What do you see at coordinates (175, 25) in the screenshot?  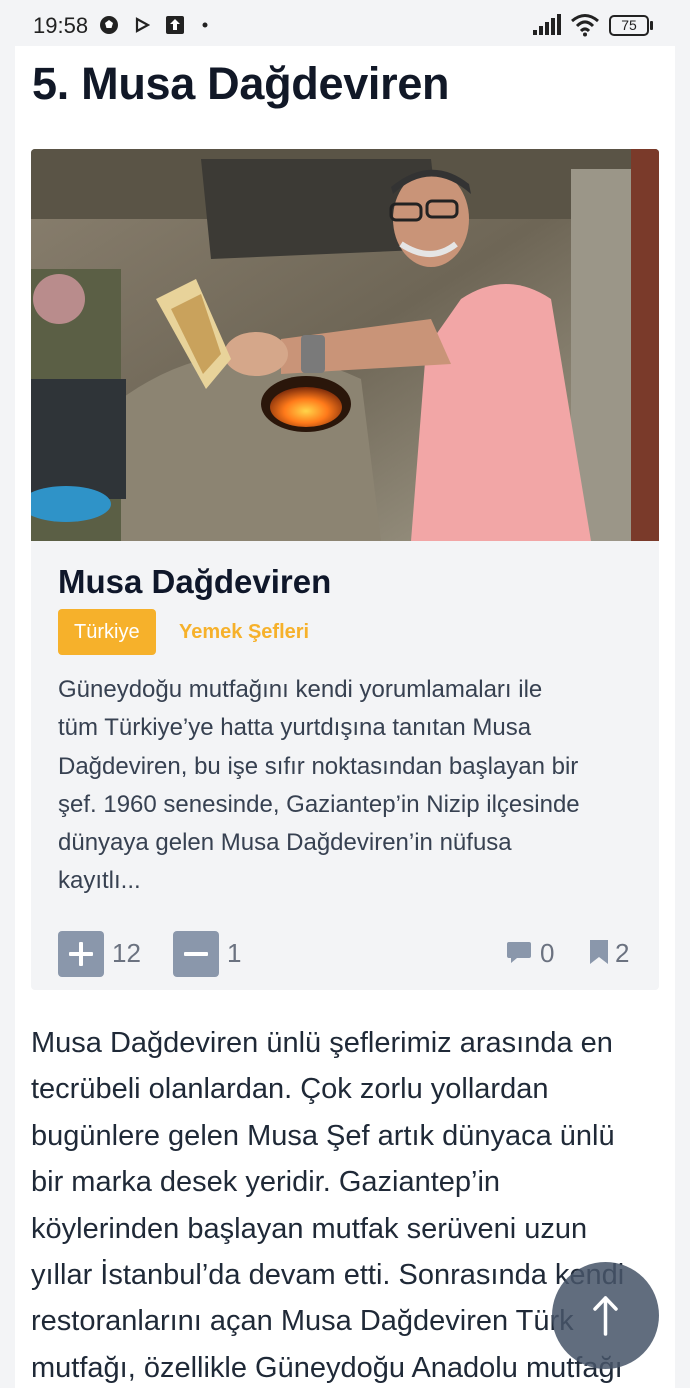 I see `upload-icon` at bounding box center [175, 25].